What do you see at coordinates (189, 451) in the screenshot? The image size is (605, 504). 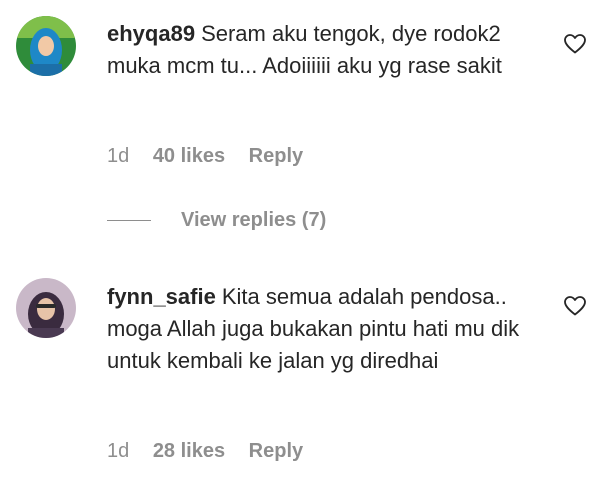 I see `likes-count: 28 likes` at bounding box center [189, 451].